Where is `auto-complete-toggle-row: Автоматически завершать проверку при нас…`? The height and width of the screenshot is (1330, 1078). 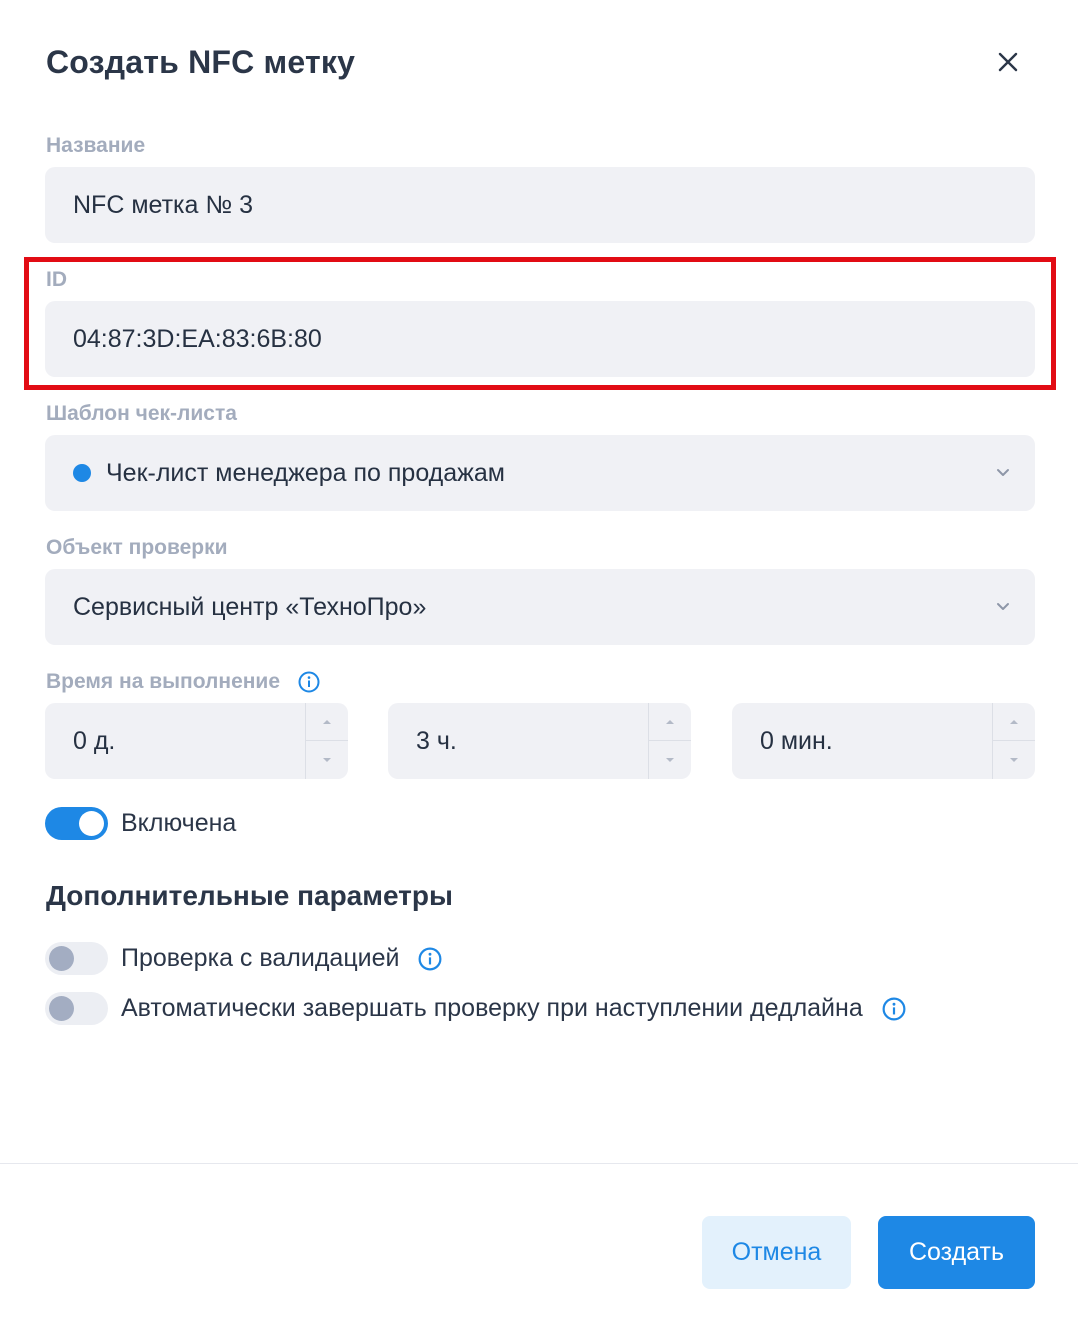 auto-complete-toggle-row: Автоматически завершать проверку при нас… is located at coordinates (513, 1008).